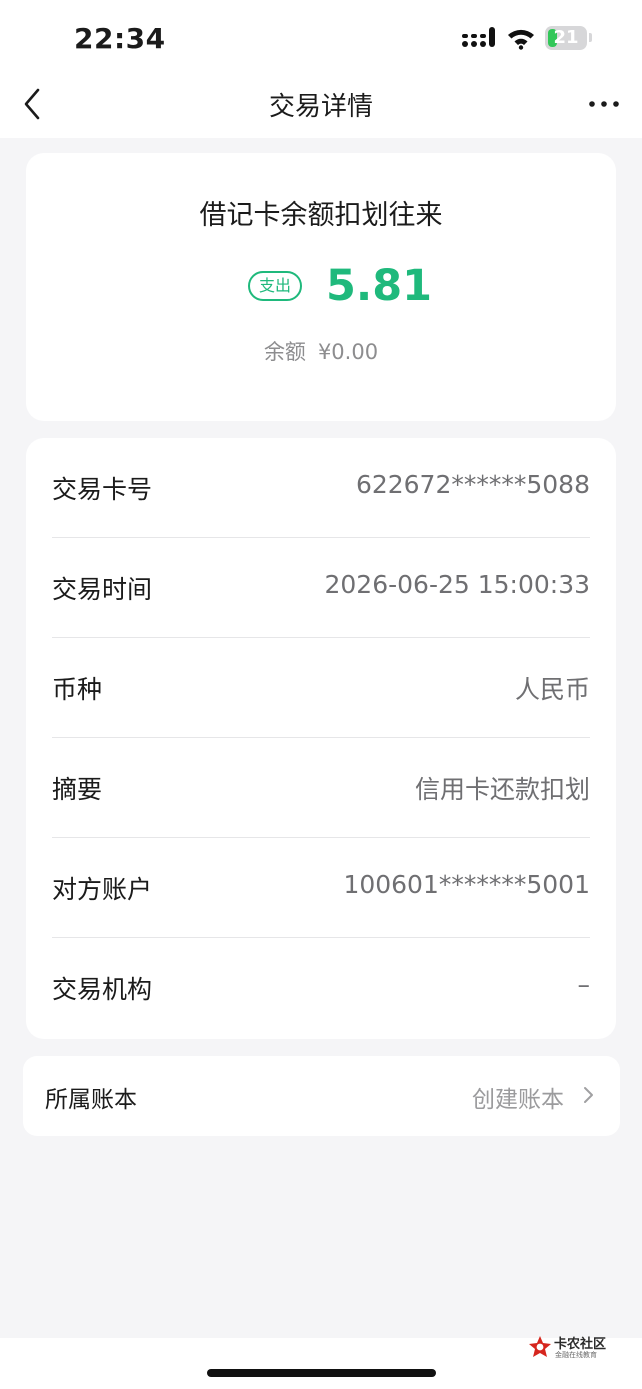 Image resolution: width=642 pixels, height=1389 pixels. Describe the element at coordinates (321, 688) in the screenshot. I see `detail-row-currency: 币种 人民币` at that location.